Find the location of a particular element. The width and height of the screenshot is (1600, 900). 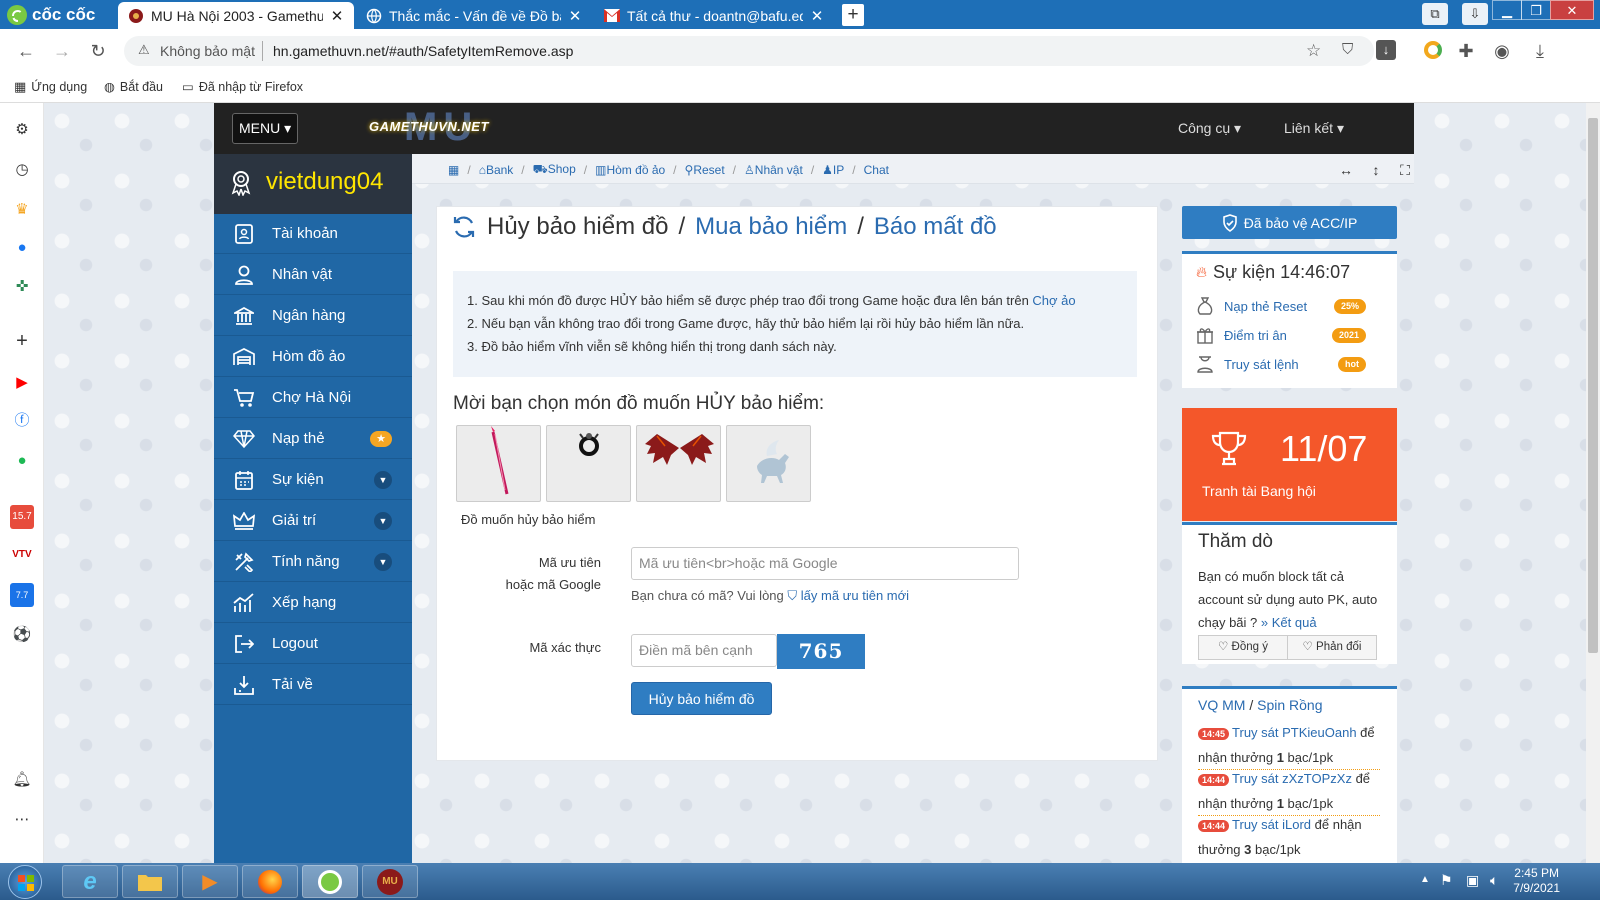

fullscreen-icon: ⛶ is located at coordinates (1405, 170).